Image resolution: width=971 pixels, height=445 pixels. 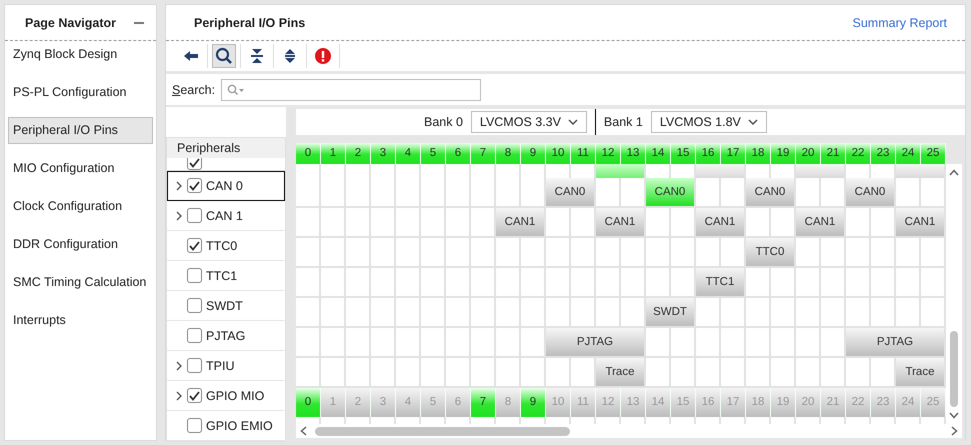 I want to click on navigator-item: Zynq Block Design, so click(x=80, y=54).